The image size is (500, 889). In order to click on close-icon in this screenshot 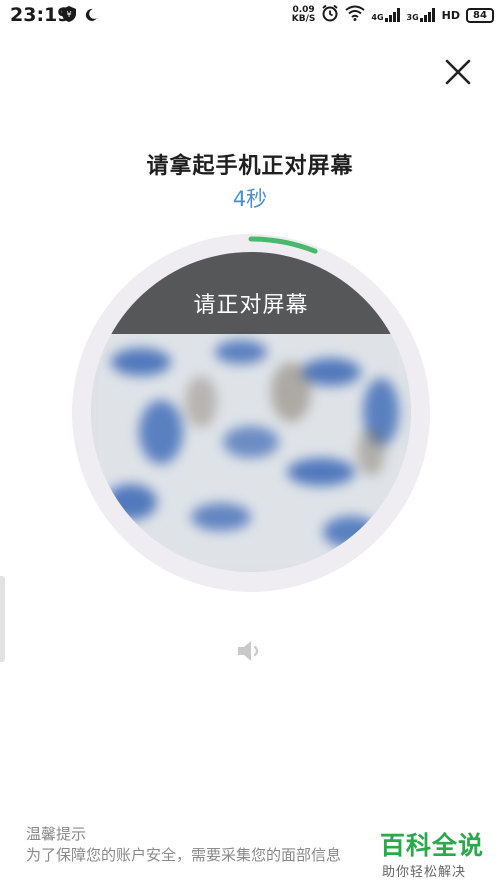, I will do `click(458, 72)`.